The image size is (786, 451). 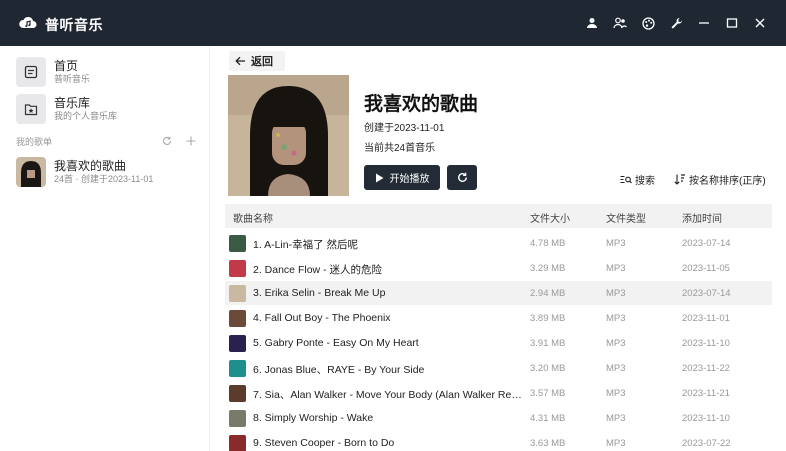 I want to click on refresh-icon, so click(x=462, y=177).